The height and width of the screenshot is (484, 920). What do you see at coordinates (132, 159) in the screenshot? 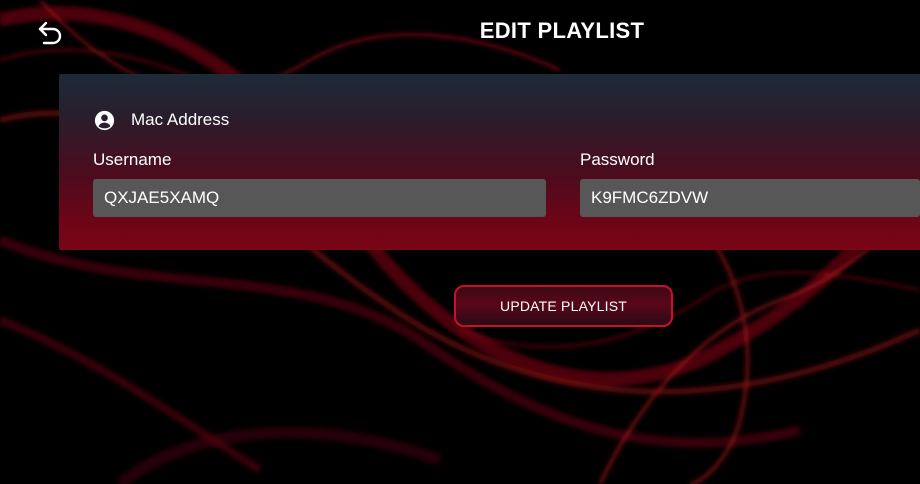
I see `username-label: Username` at bounding box center [132, 159].